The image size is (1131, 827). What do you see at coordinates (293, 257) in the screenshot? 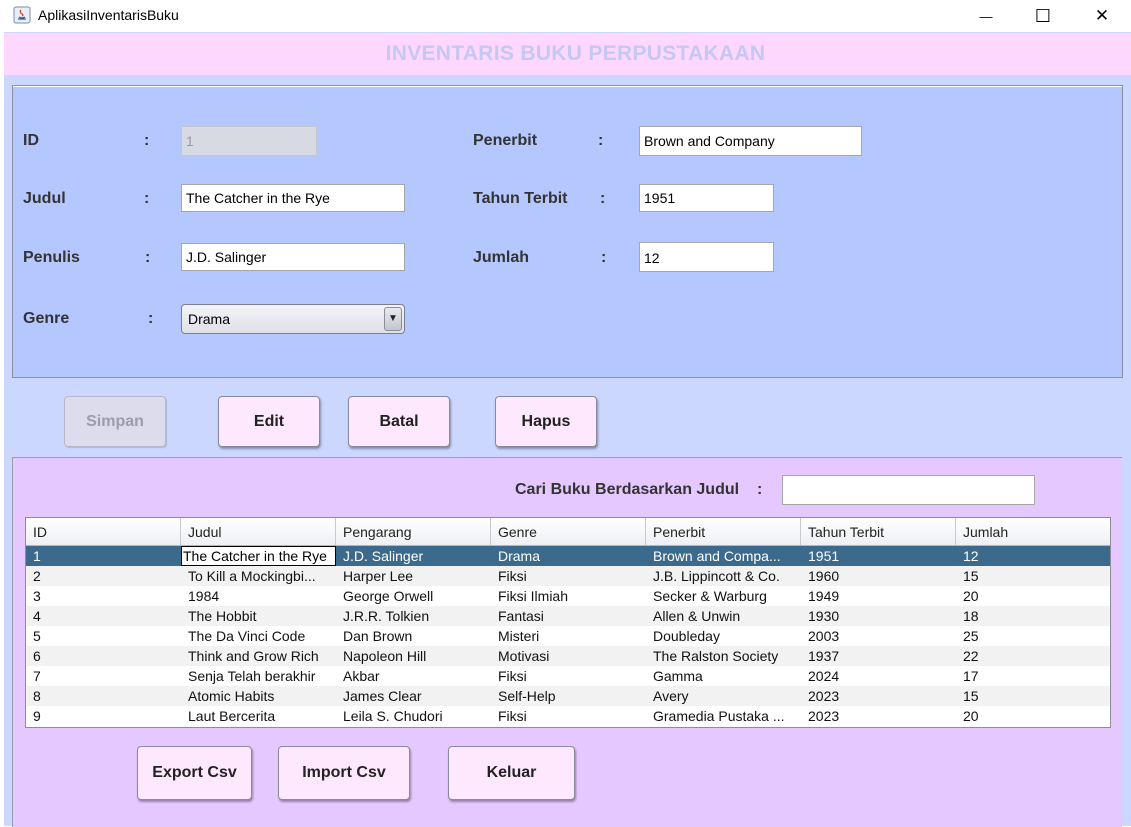
I see `penulis-field: J.D. Salinger` at bounding box center [293, 257].